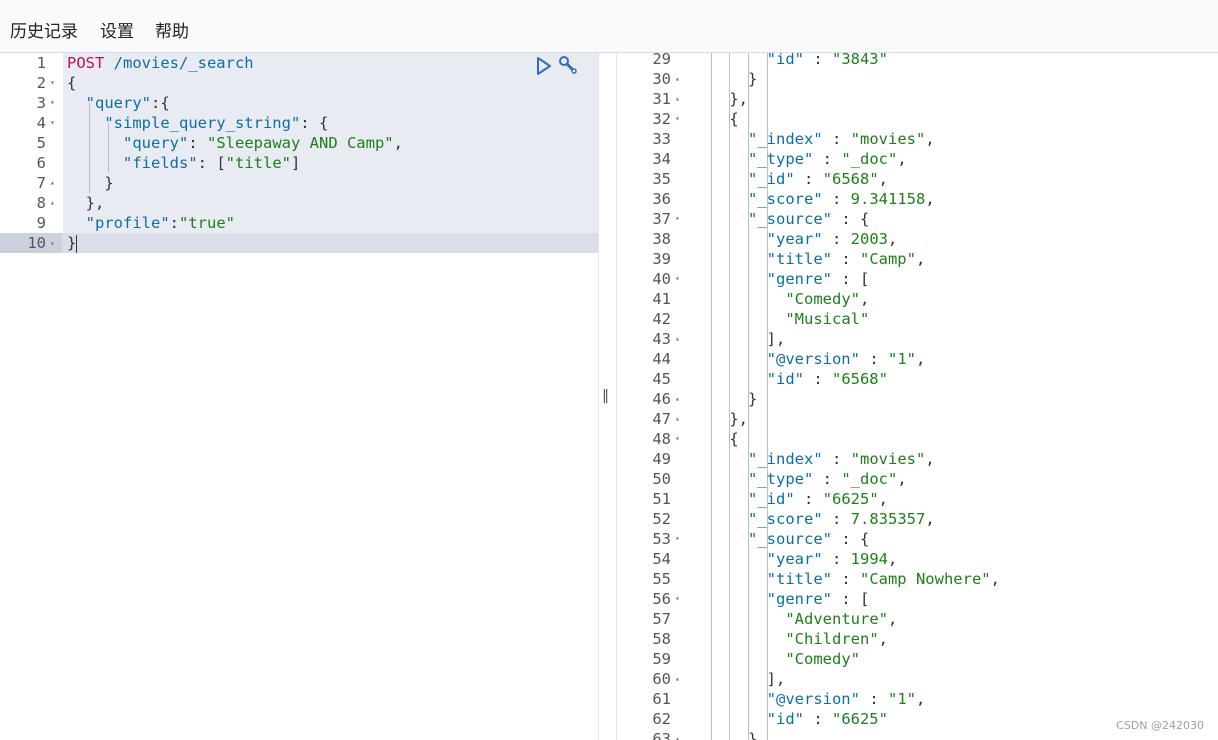 Image resolution: width=1218 pixels, height=740 pixels. Describe the element at coordinates (661, 259) in the screenshot. I see `line-number: 39` at that location.